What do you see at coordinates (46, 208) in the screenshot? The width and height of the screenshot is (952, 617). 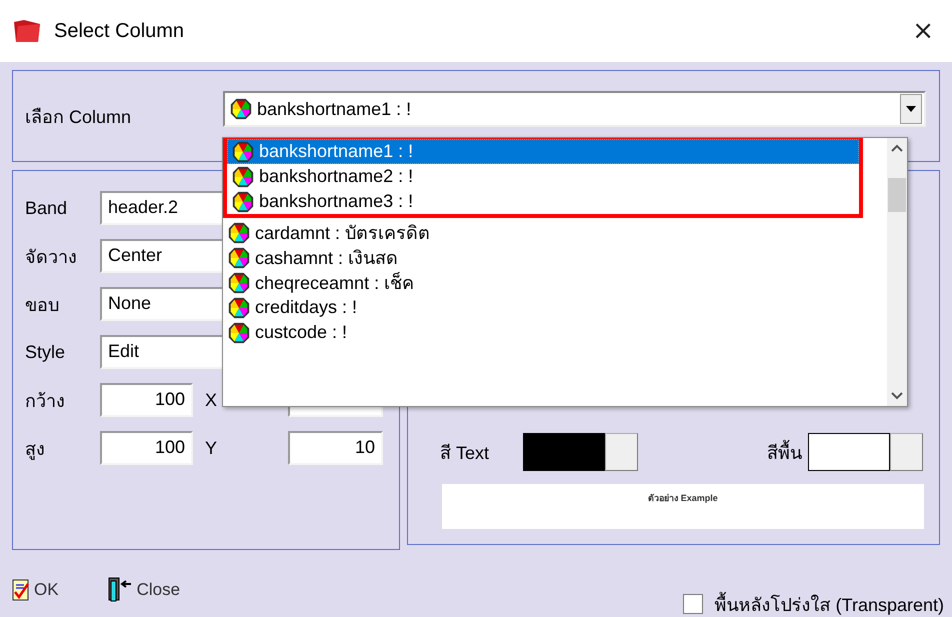 I see `field-label: Band` at bounding box center [46, 208].